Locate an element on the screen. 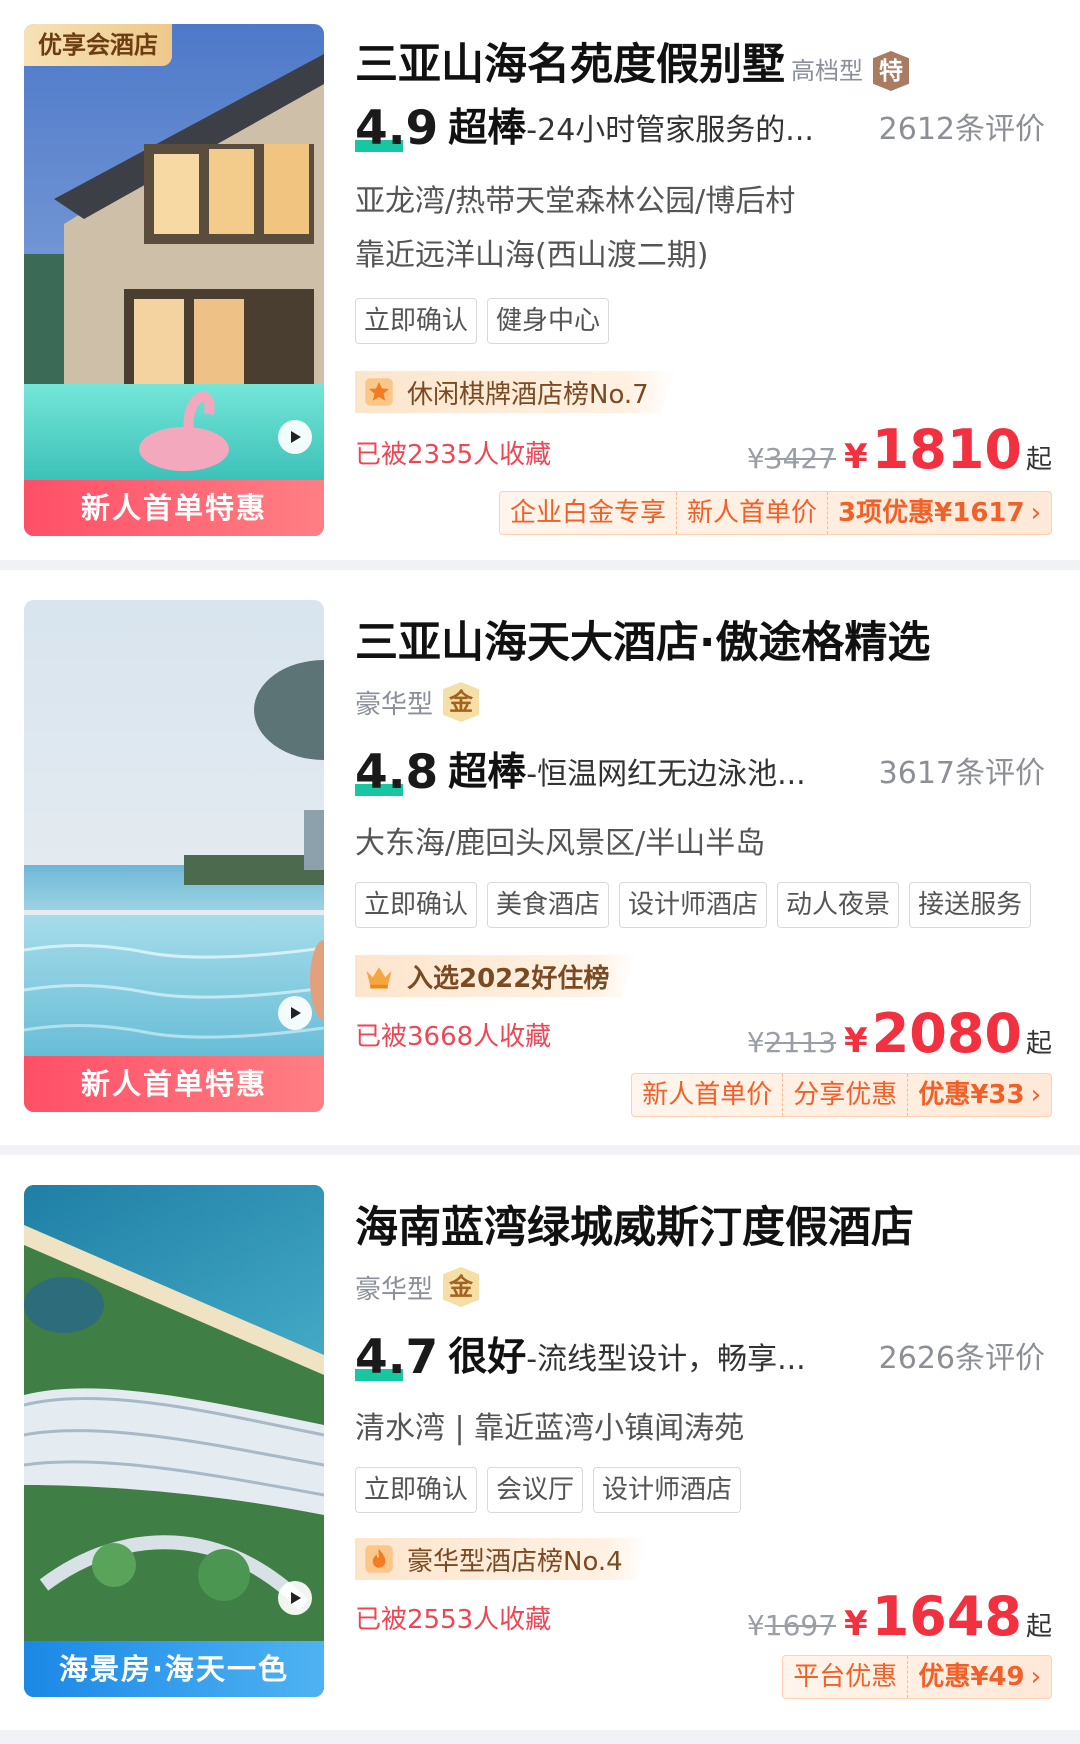  price-block: ¥3427 ¥ 1810 起 is located at coordinates (899, 449).